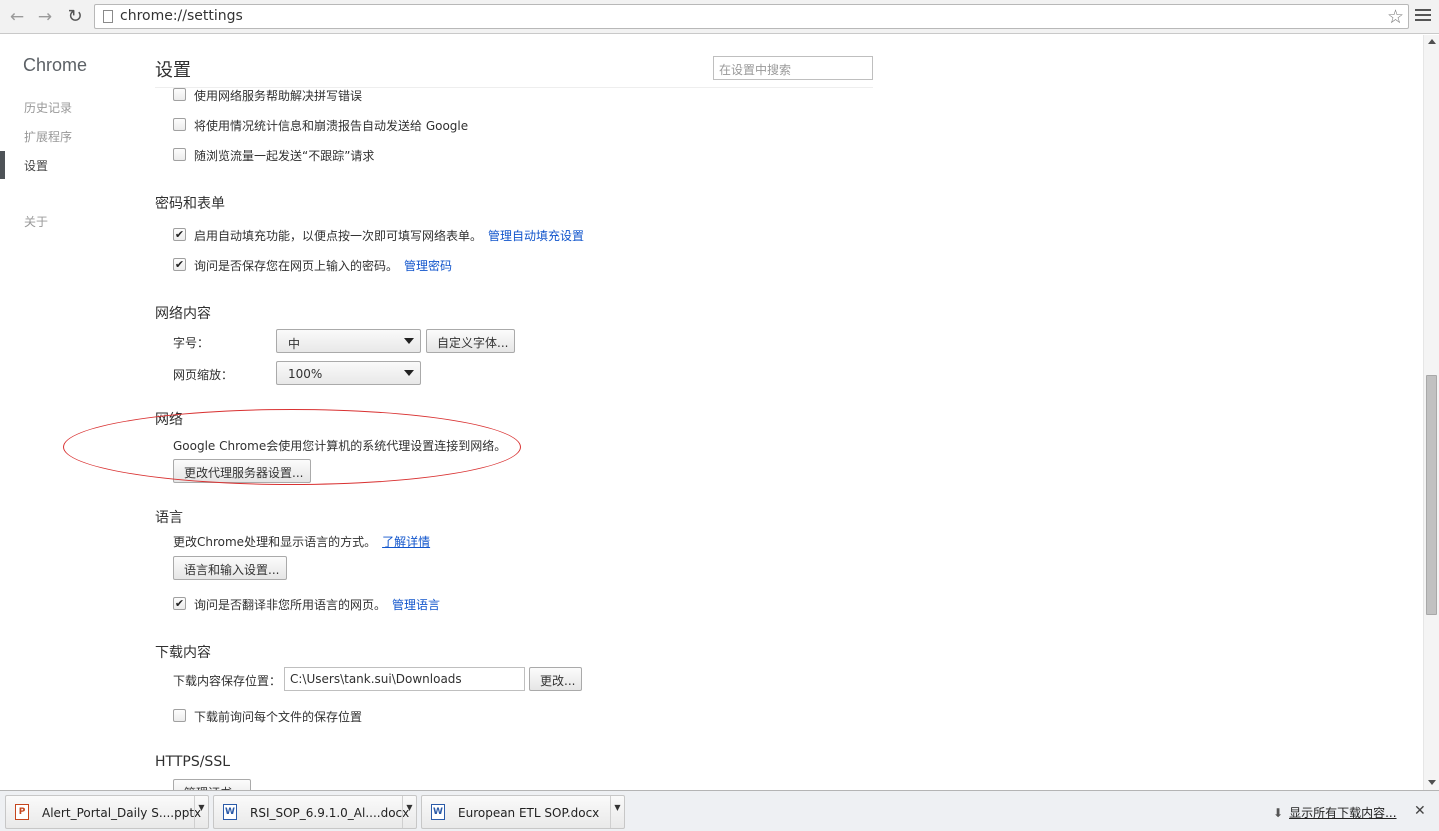  Describe the element at coordinates (278, 717) in the screenshot. I see `ask-save-location-label: 下载前询问每个文件的保存位置` at that location.